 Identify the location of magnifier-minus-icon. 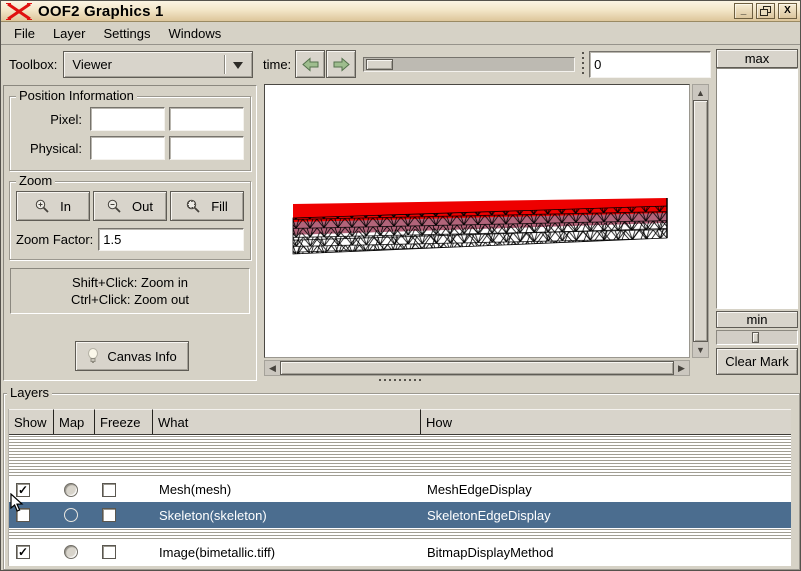
(114, 206).